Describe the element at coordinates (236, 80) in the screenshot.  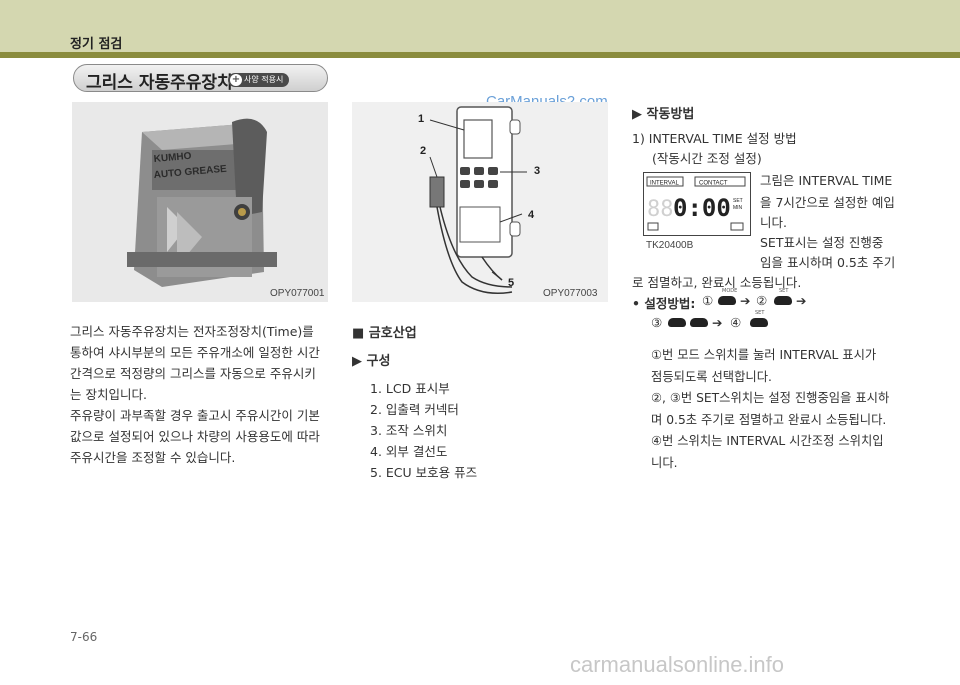
I see `plus-icon: +` at that location.